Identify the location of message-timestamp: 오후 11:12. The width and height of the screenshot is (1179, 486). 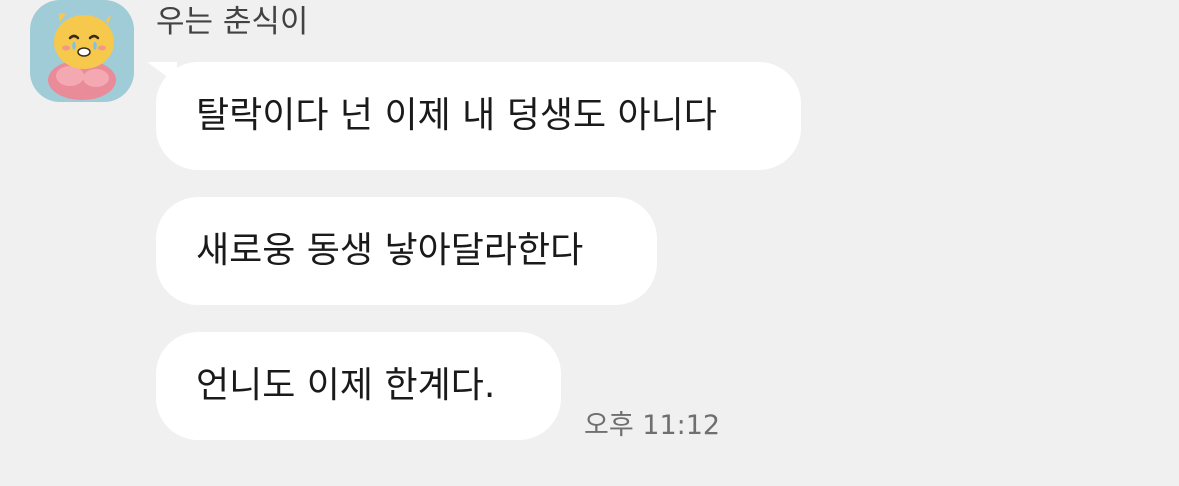
(652, 425).